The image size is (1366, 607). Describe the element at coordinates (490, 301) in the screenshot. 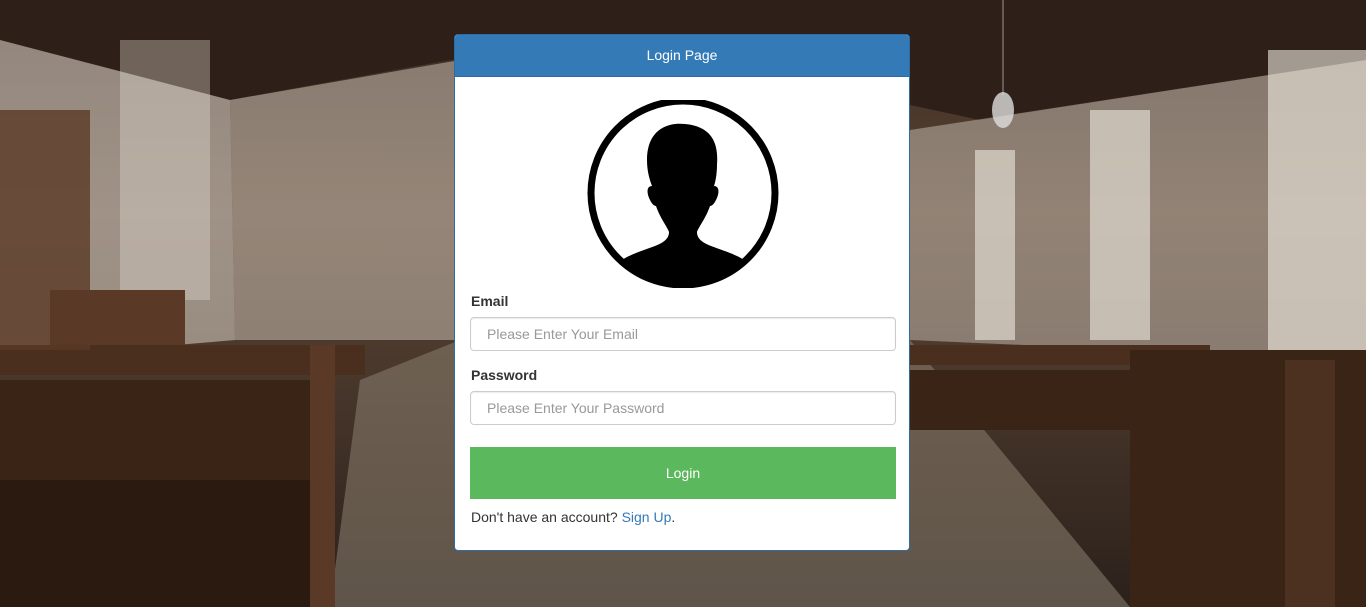

I see `email-label: Email` at that location.